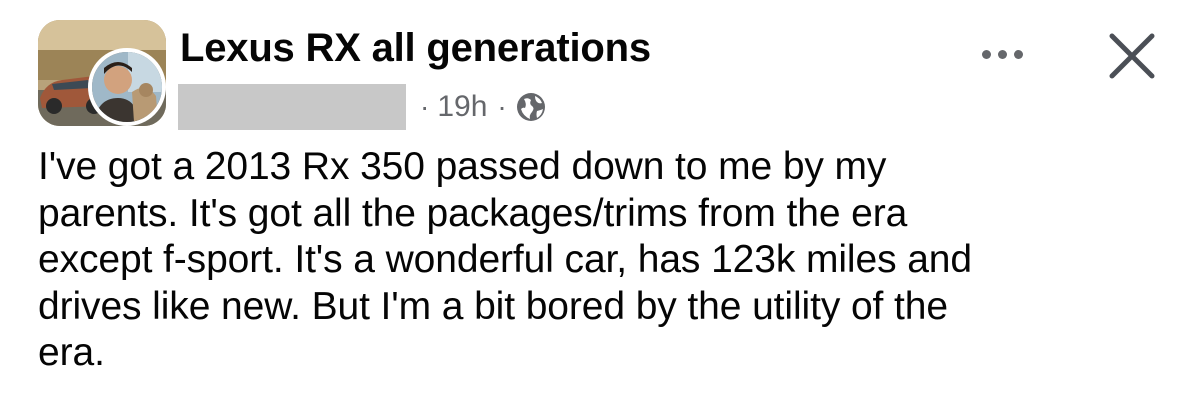 This screenshot has height=418, width=1200. I want to click on close-icon, so click(1132, 56).